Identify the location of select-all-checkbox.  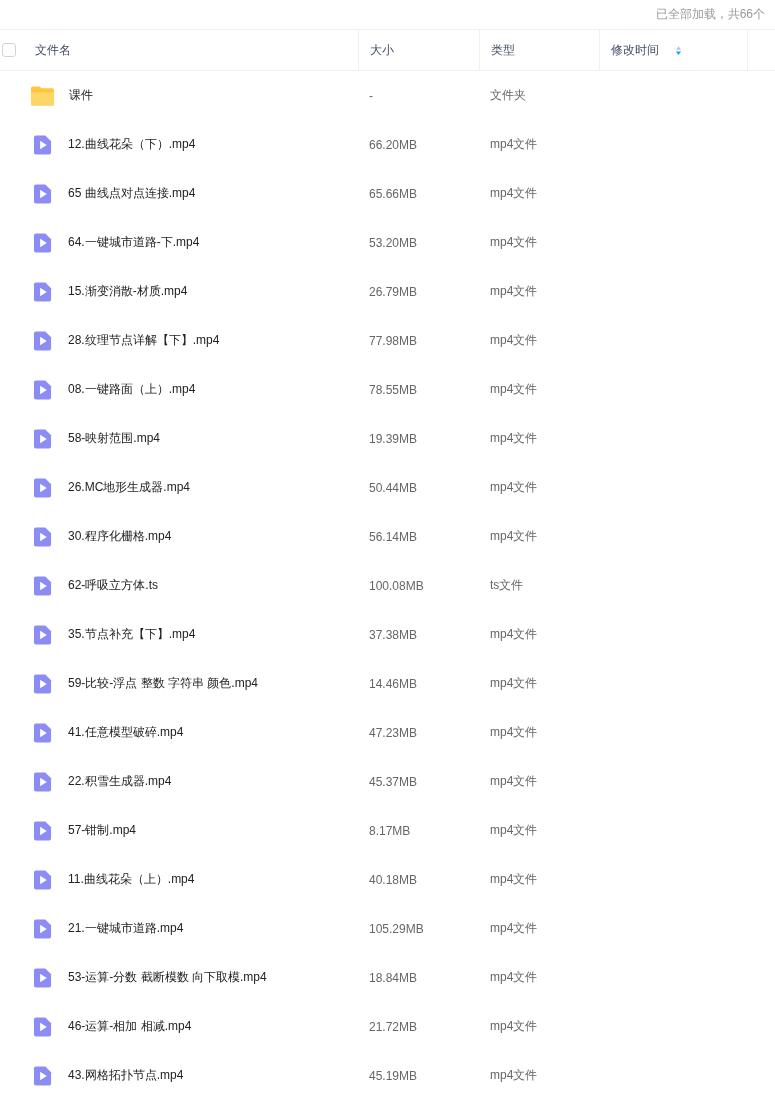
(9, 50).